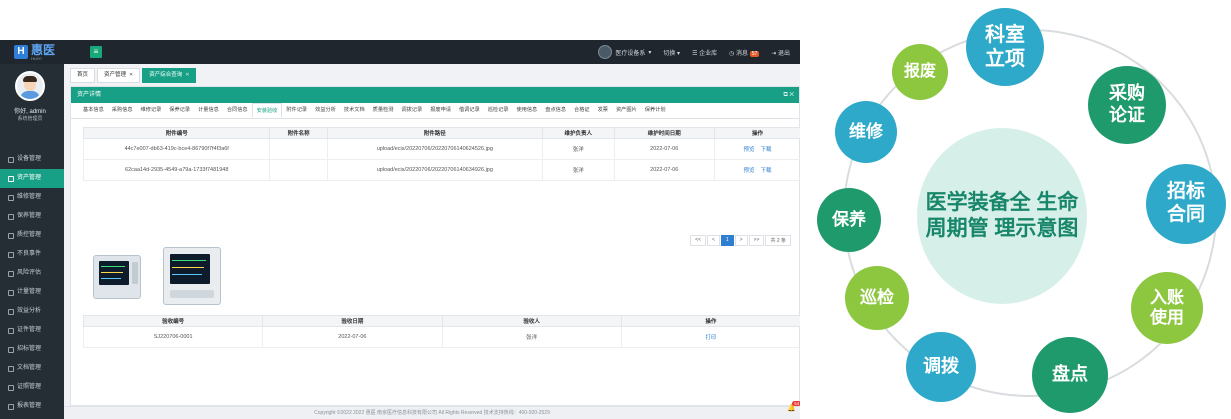  What do you see at coordinates (778, 240) in the screenshot?
I see `pager-item-5: 共 2 条` at bounding box center [778, 240].